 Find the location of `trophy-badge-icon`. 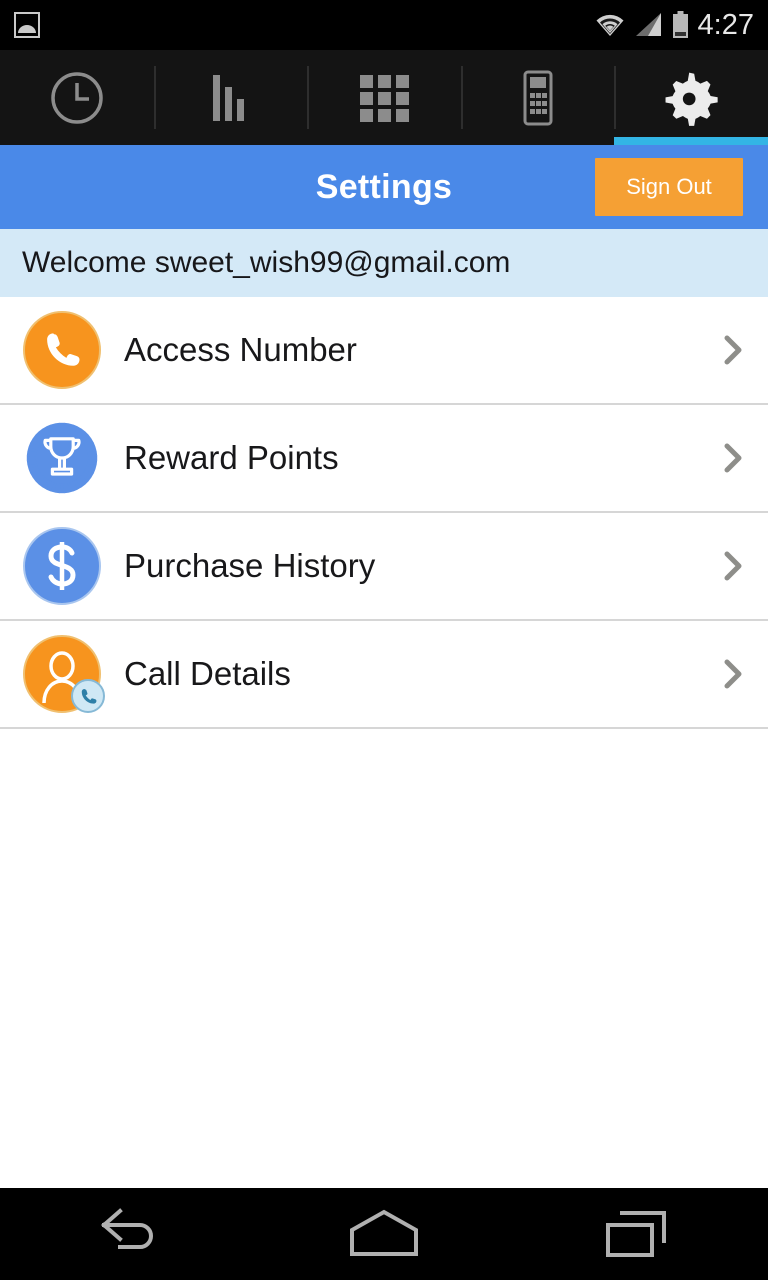

trophy-badge-icon is located at coordinates (62, 458).